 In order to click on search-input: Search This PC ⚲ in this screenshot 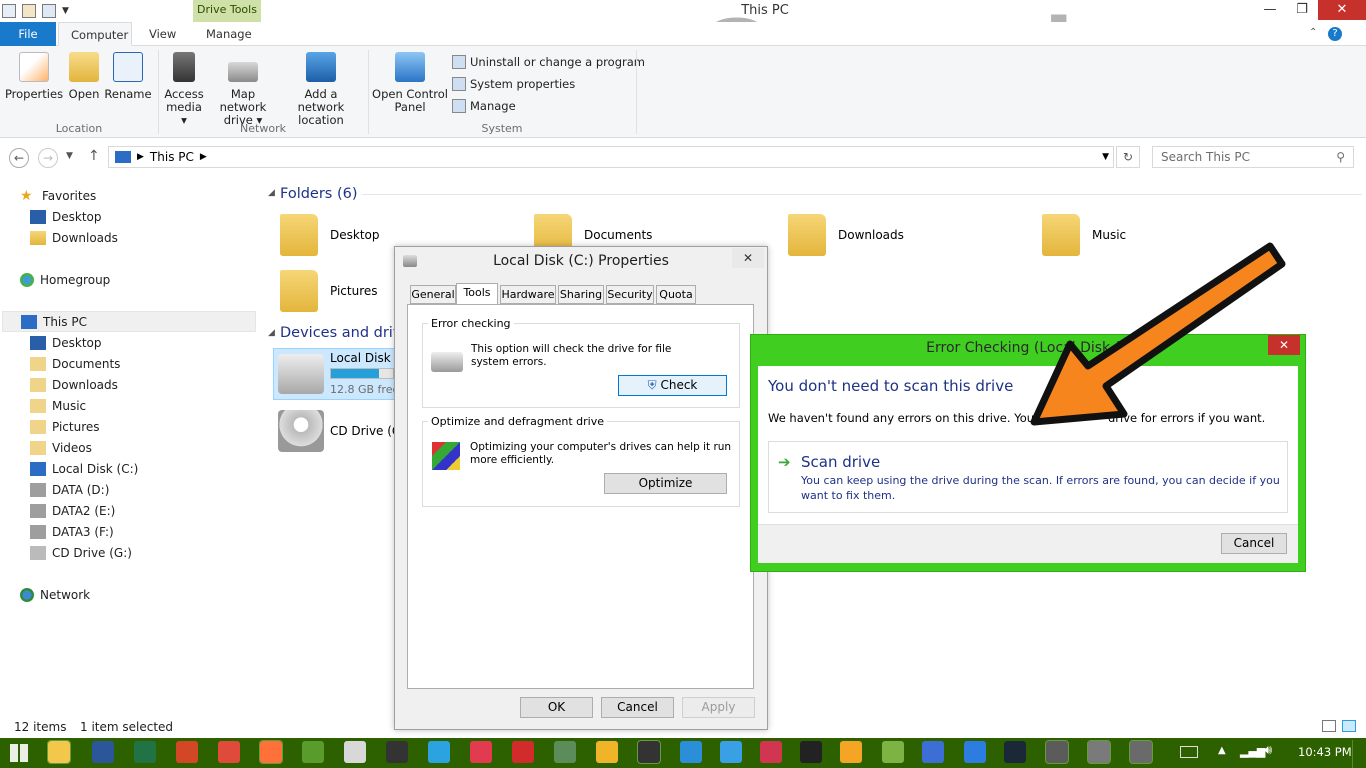, I will do `click(1253, 157)`.